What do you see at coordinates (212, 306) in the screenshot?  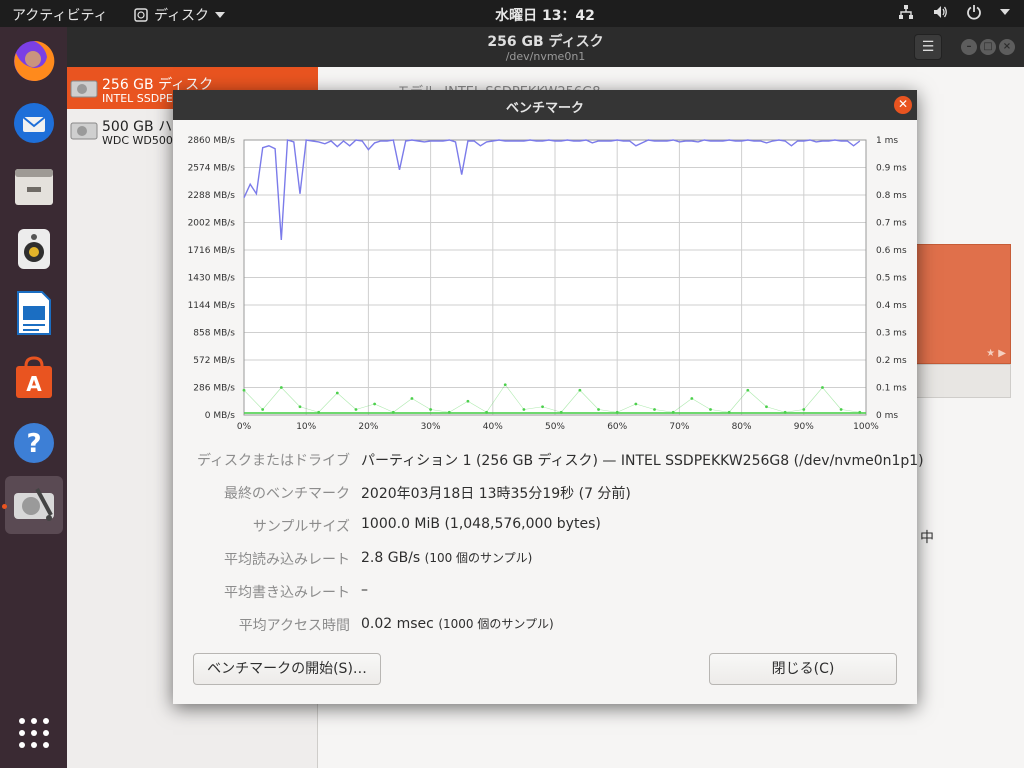 I see `y-left-tick-label: 1144 MB/s` at bounding box center [212, 306].